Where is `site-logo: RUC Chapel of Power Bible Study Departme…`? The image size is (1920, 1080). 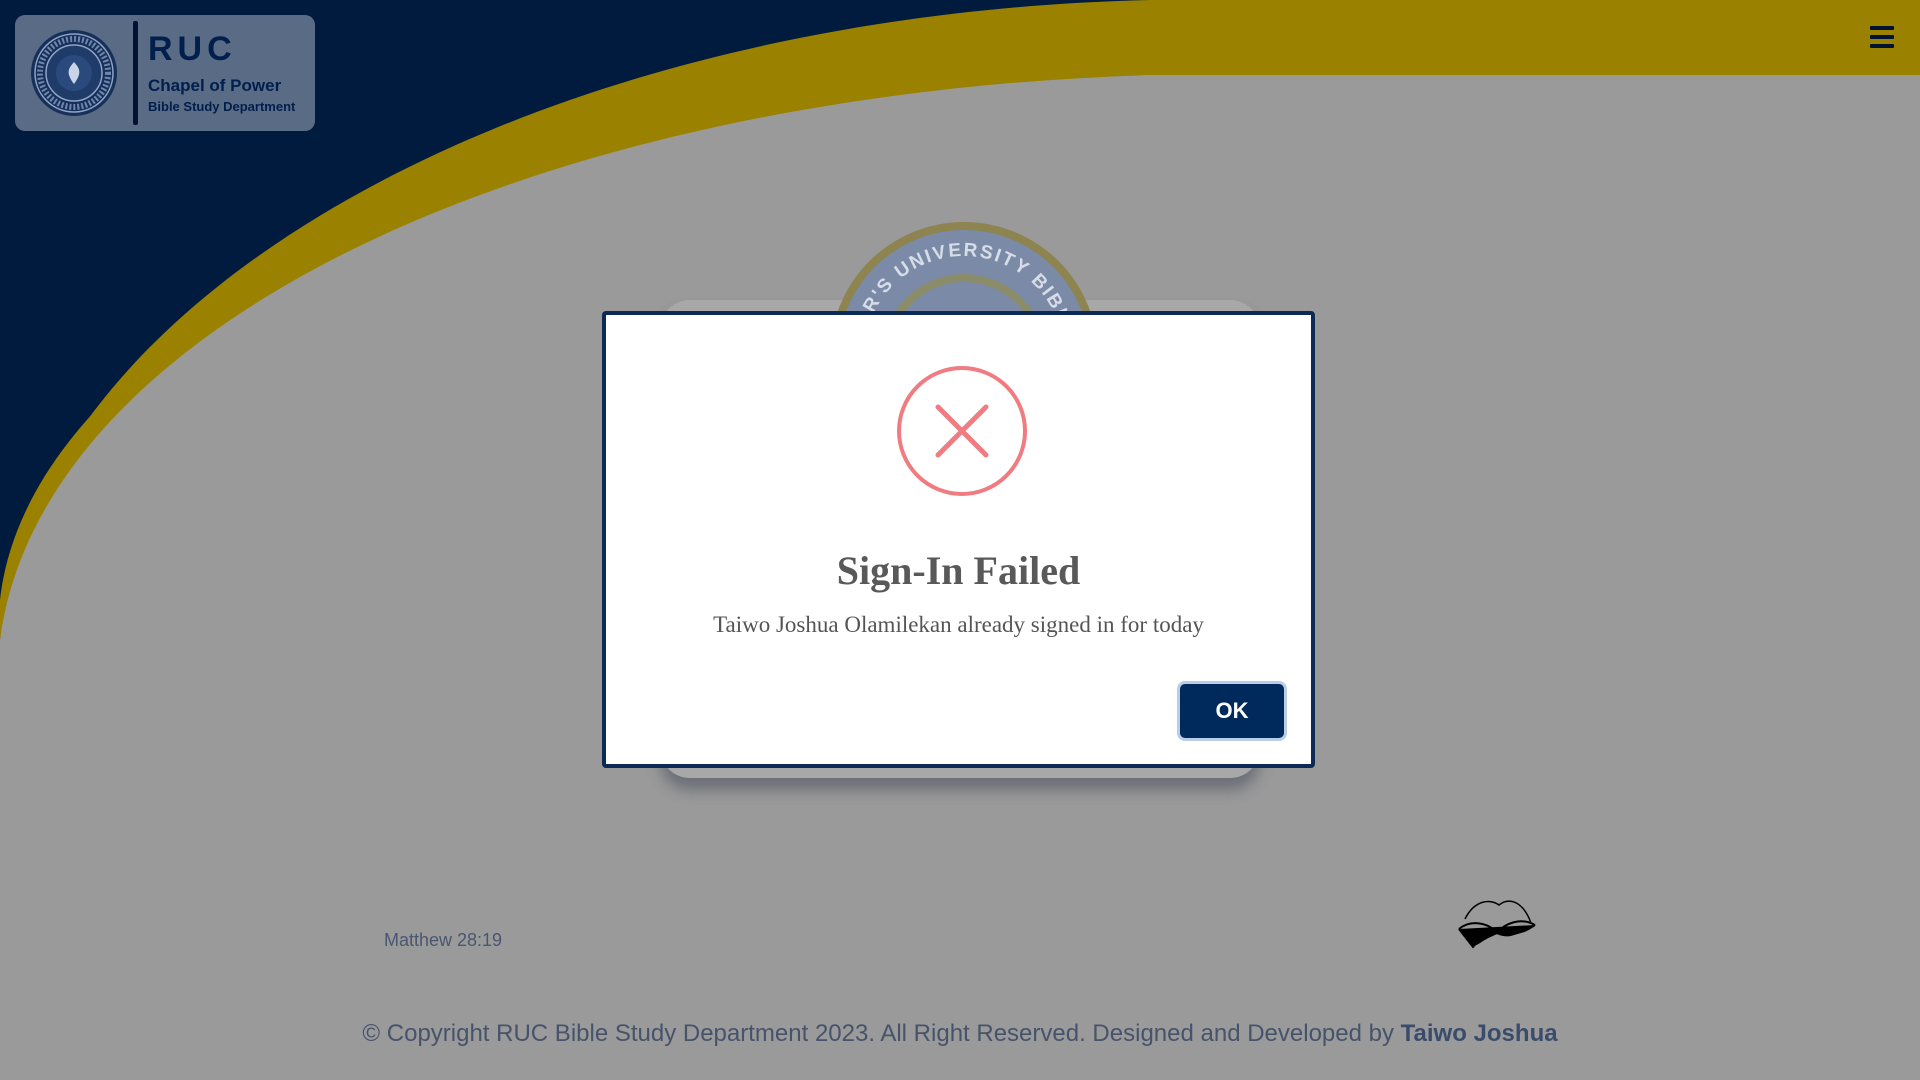
site-logo: RUC Chapel of Power Bible Study Departme… is located at coordinates (165, 73).